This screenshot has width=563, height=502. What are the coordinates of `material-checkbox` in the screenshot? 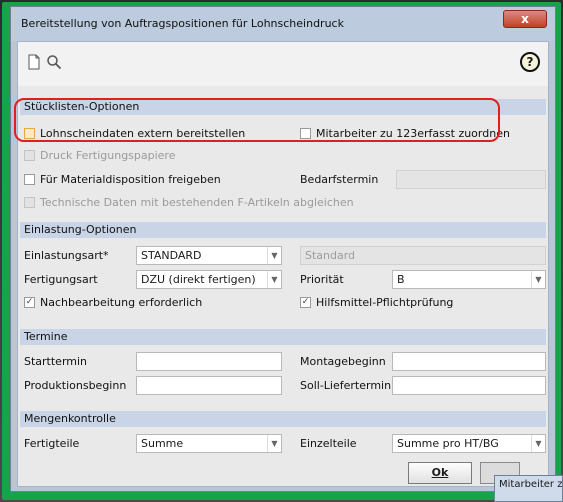 It's located at (29, 179).